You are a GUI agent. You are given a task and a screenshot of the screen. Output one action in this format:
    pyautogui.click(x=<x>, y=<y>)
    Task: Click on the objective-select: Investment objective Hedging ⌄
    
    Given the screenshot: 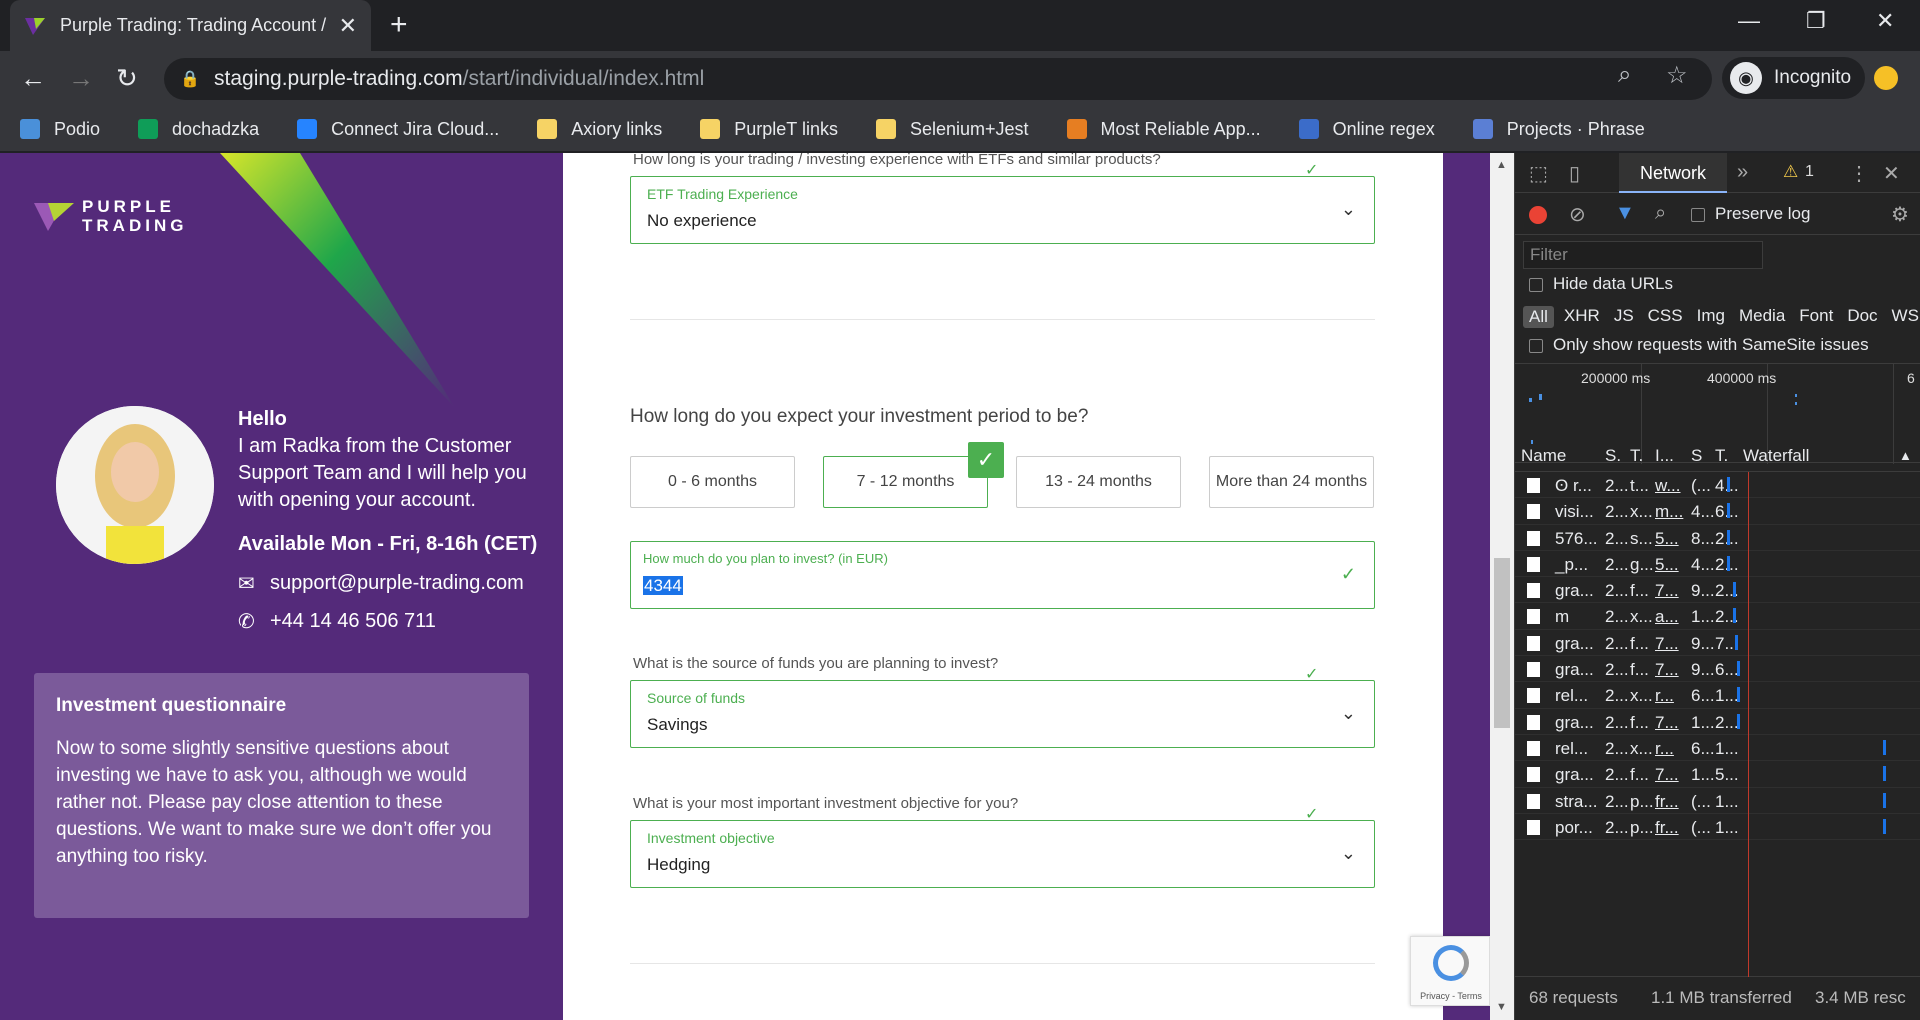 What is the action you would take?
    pyautogui.click(x=1002, y=854)
    